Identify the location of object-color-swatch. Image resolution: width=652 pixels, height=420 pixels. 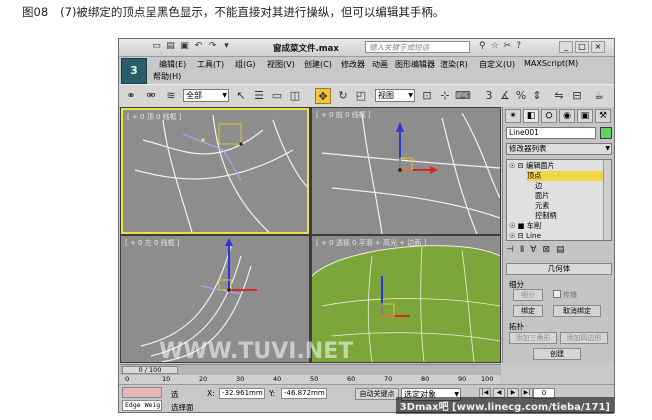
(606, 133).